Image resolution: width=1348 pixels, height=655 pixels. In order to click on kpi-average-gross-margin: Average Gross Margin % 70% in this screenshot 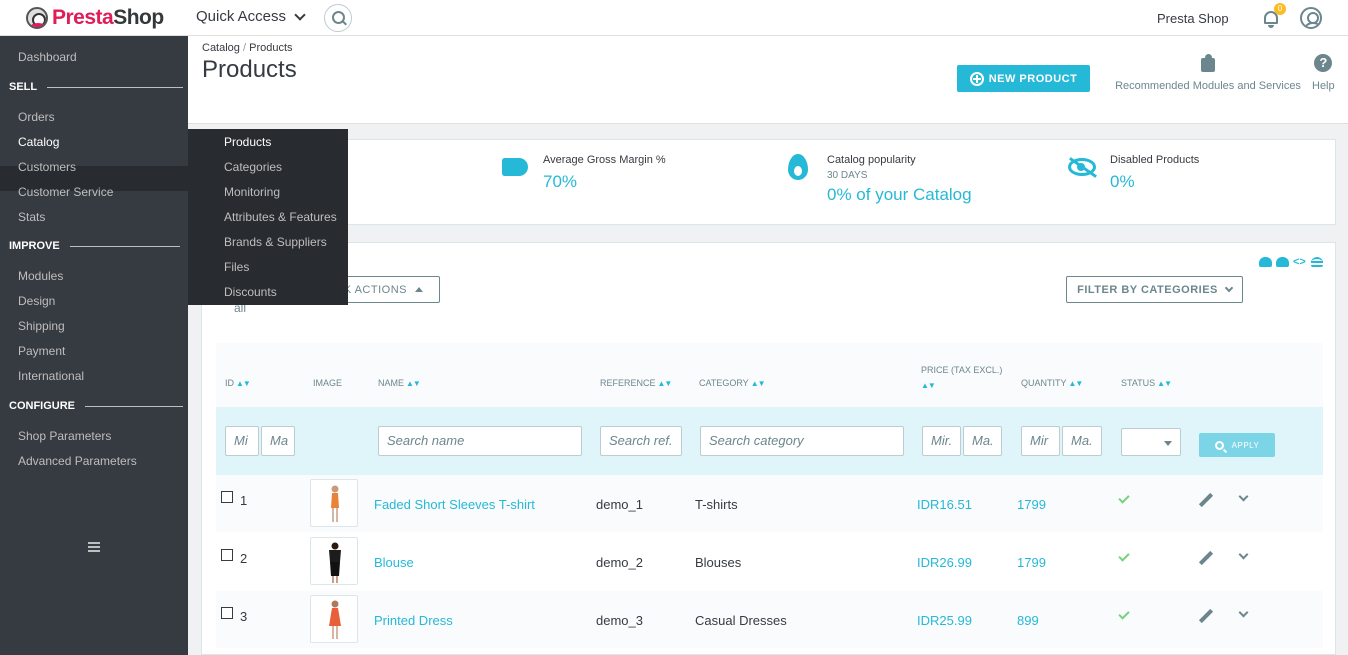, I will do `click(604, 173)`.